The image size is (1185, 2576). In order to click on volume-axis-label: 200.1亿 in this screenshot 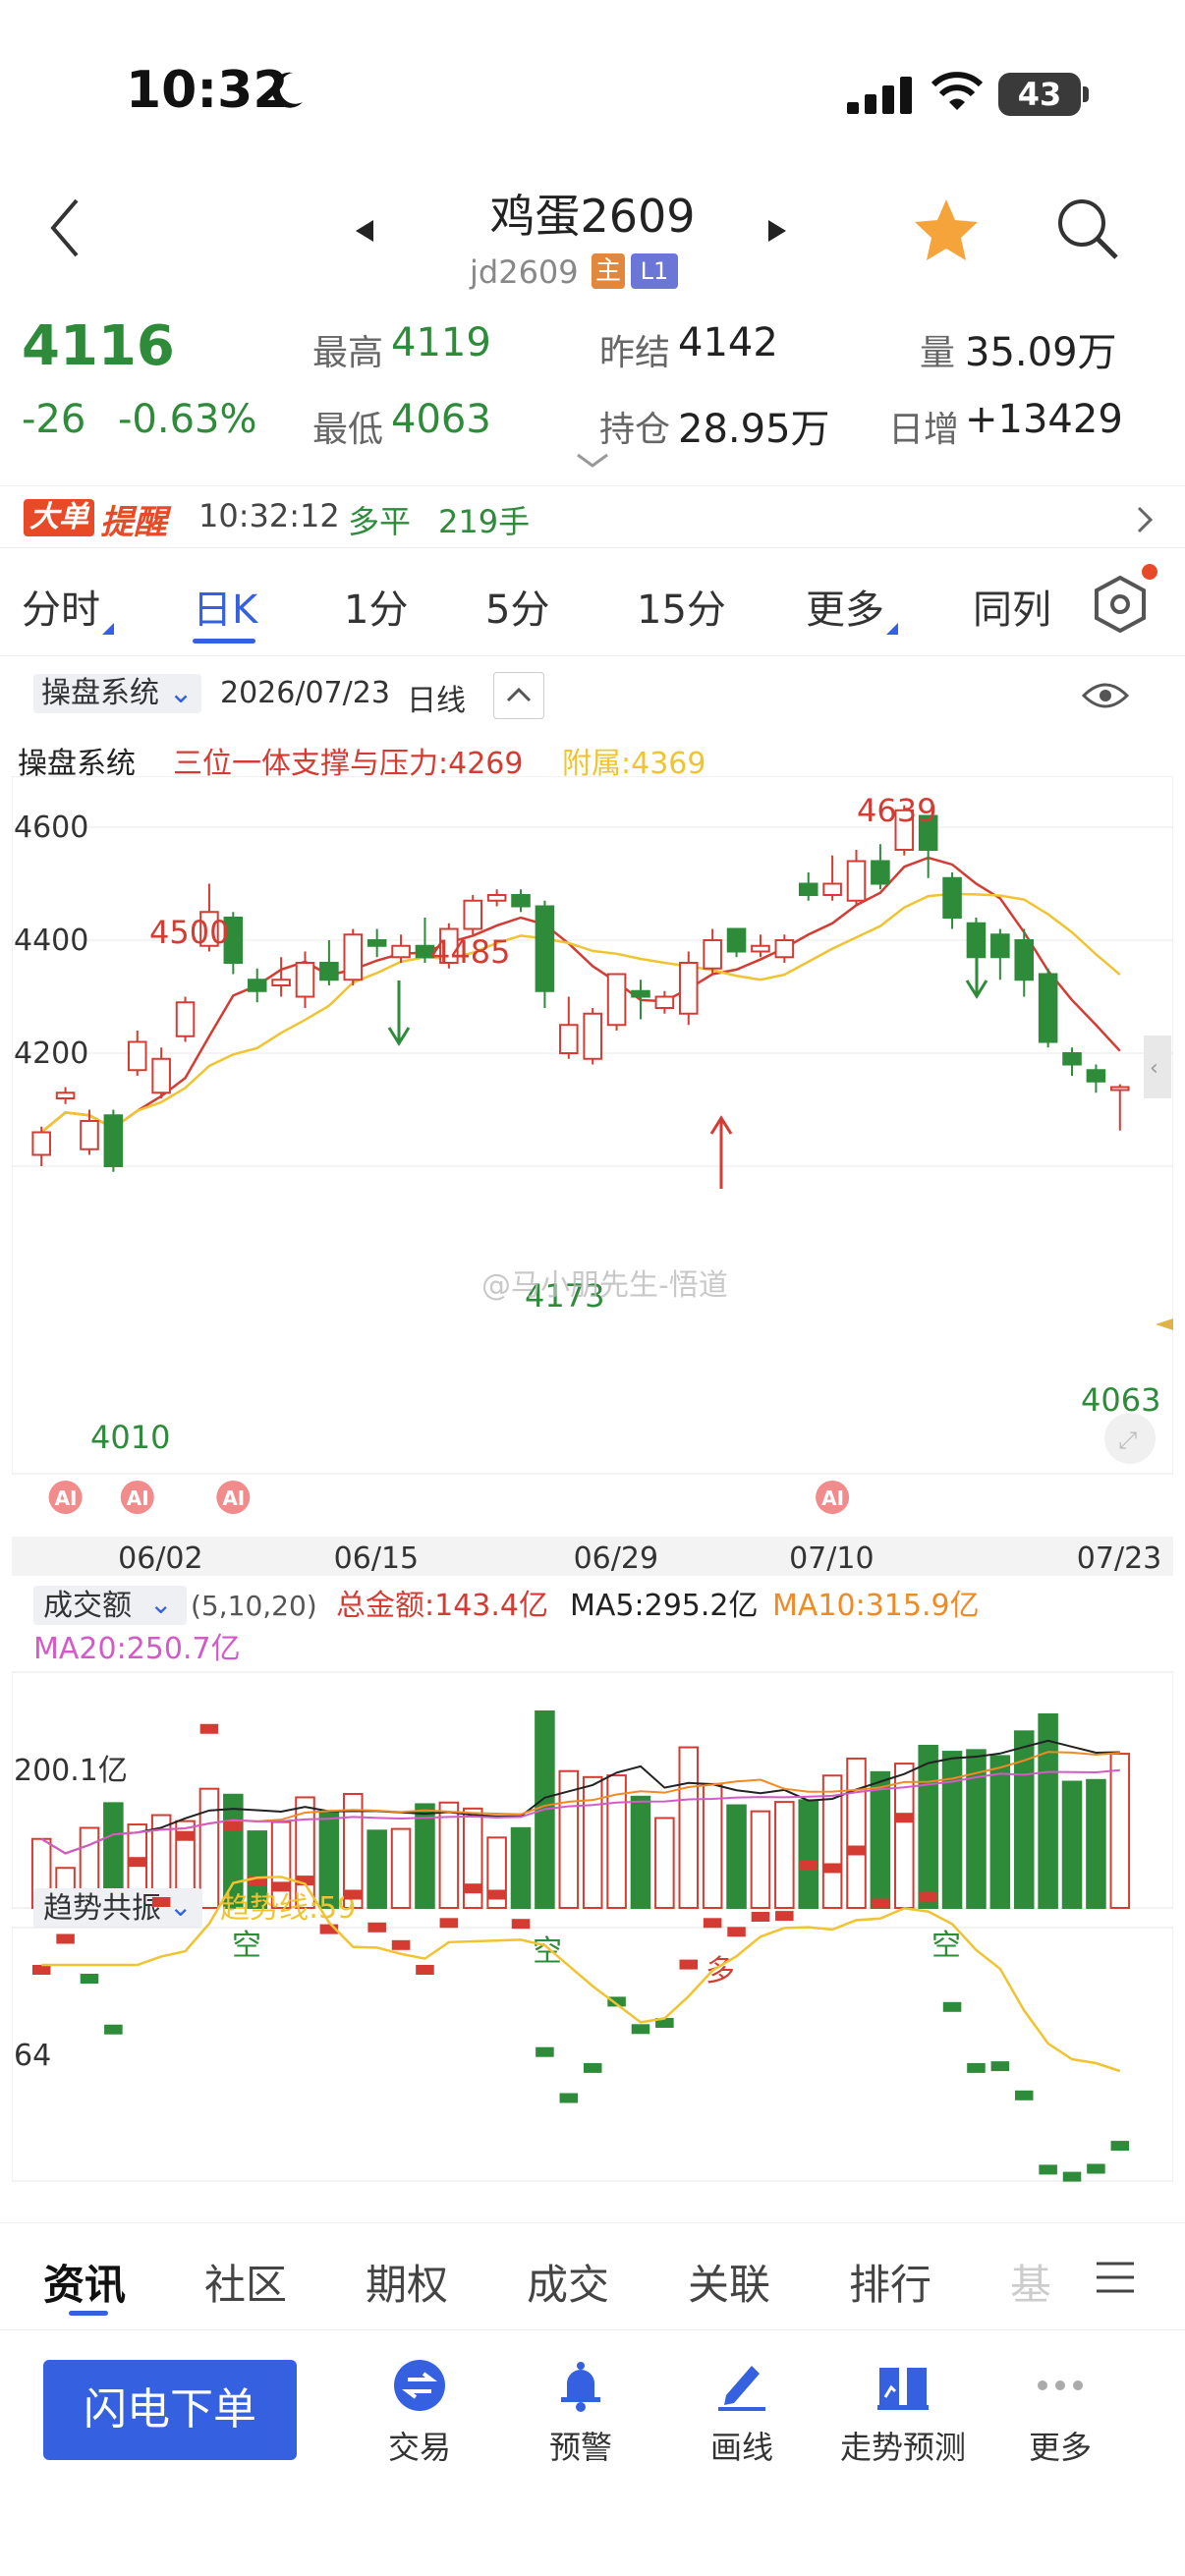, I will do `click(71, 1771)`.